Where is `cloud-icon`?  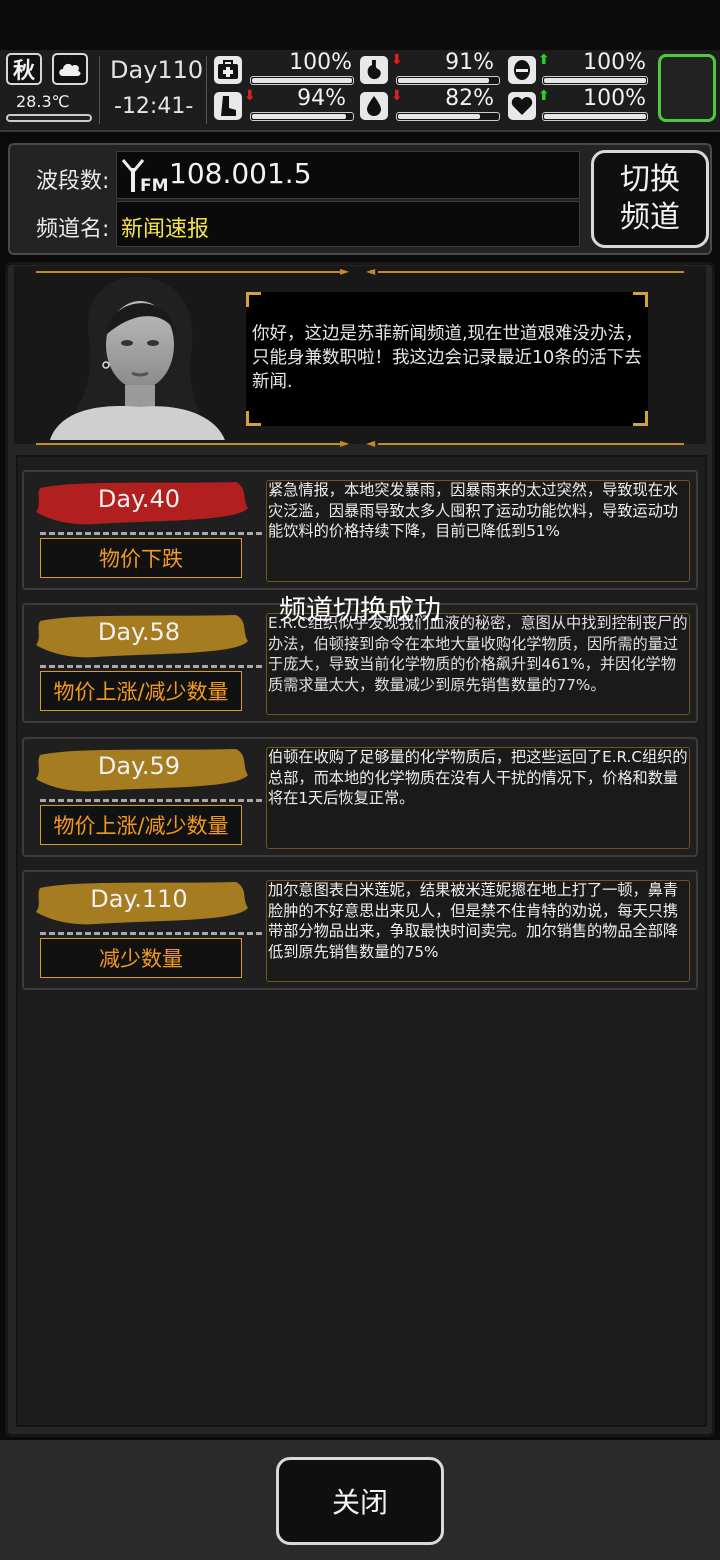 cloud-icon is located at coordinates (70, 69).